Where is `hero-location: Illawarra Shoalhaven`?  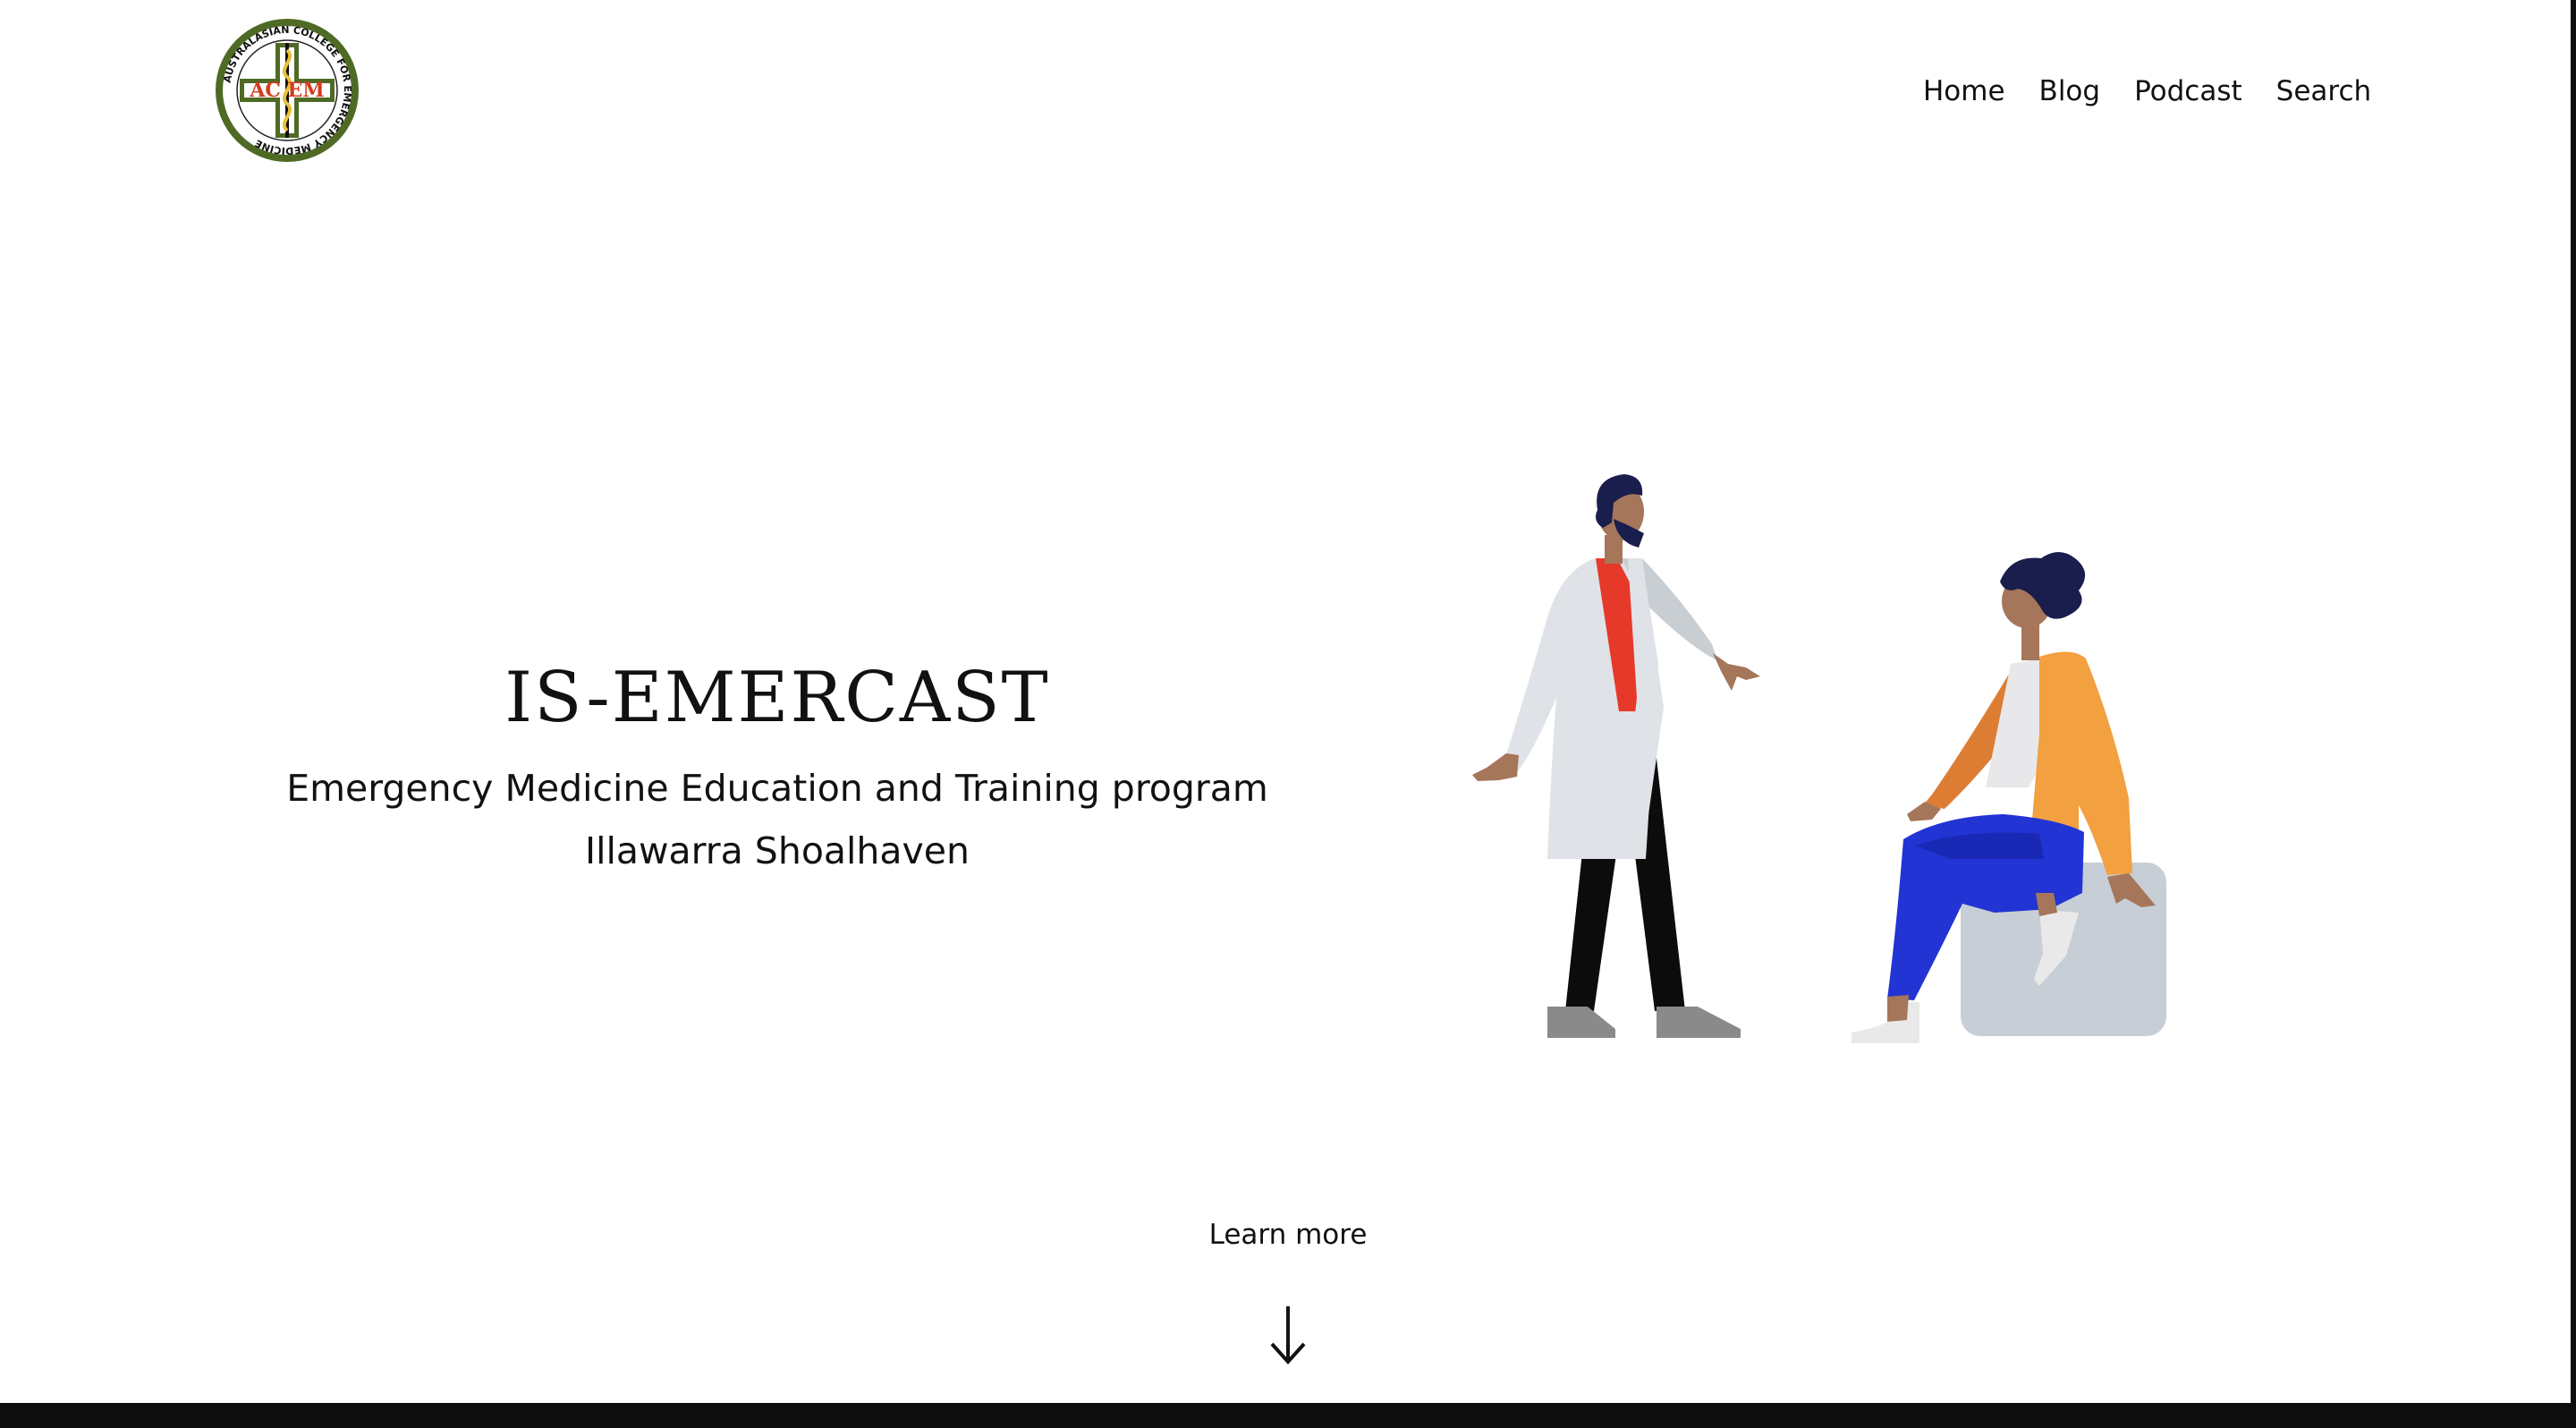 hero-location: Illawarra Shoalhaven is located at coordinates (777, 851).